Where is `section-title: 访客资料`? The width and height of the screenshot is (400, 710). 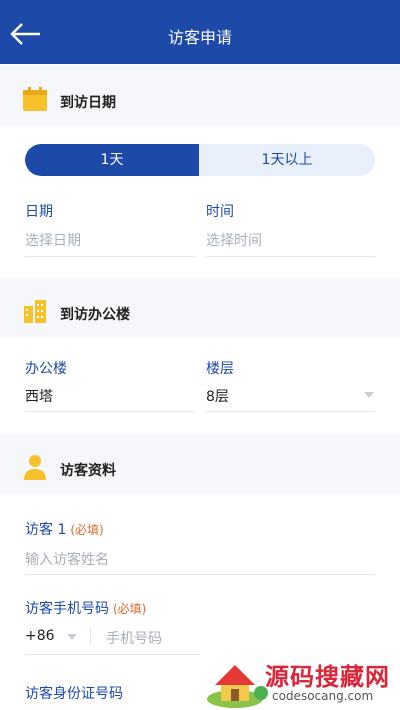
section-title: 访客资料 is located at coordinates (88, 471).